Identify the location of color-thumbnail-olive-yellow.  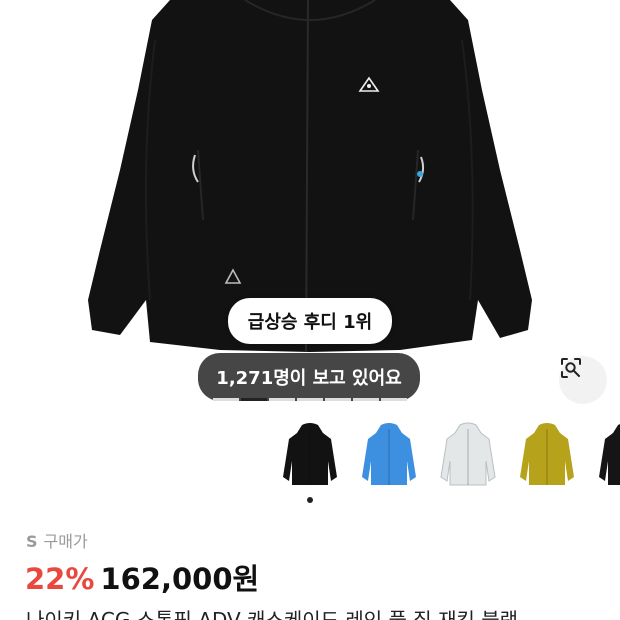
(547, 455).